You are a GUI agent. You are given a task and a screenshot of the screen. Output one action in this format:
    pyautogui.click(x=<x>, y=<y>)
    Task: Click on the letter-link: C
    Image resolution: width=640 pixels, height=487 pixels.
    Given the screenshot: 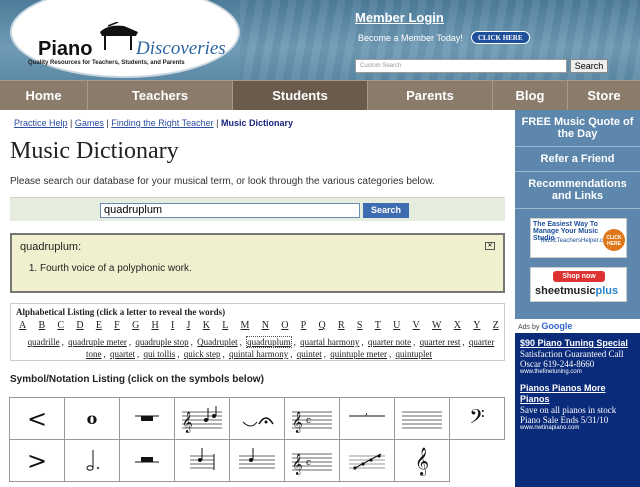 What is the action you would take?
    pyautogui.click(x=60, y=325)
    